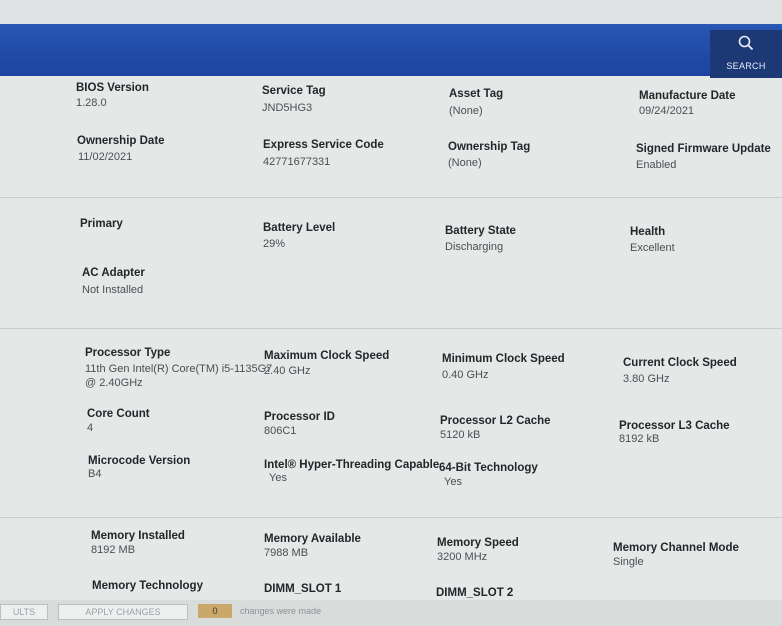 The height and width of the screenshot is (626, 782). Describe the element at coordinates (476, 94) in the screenshot. I see `asset-tag-label: Asset Tag` at that location.